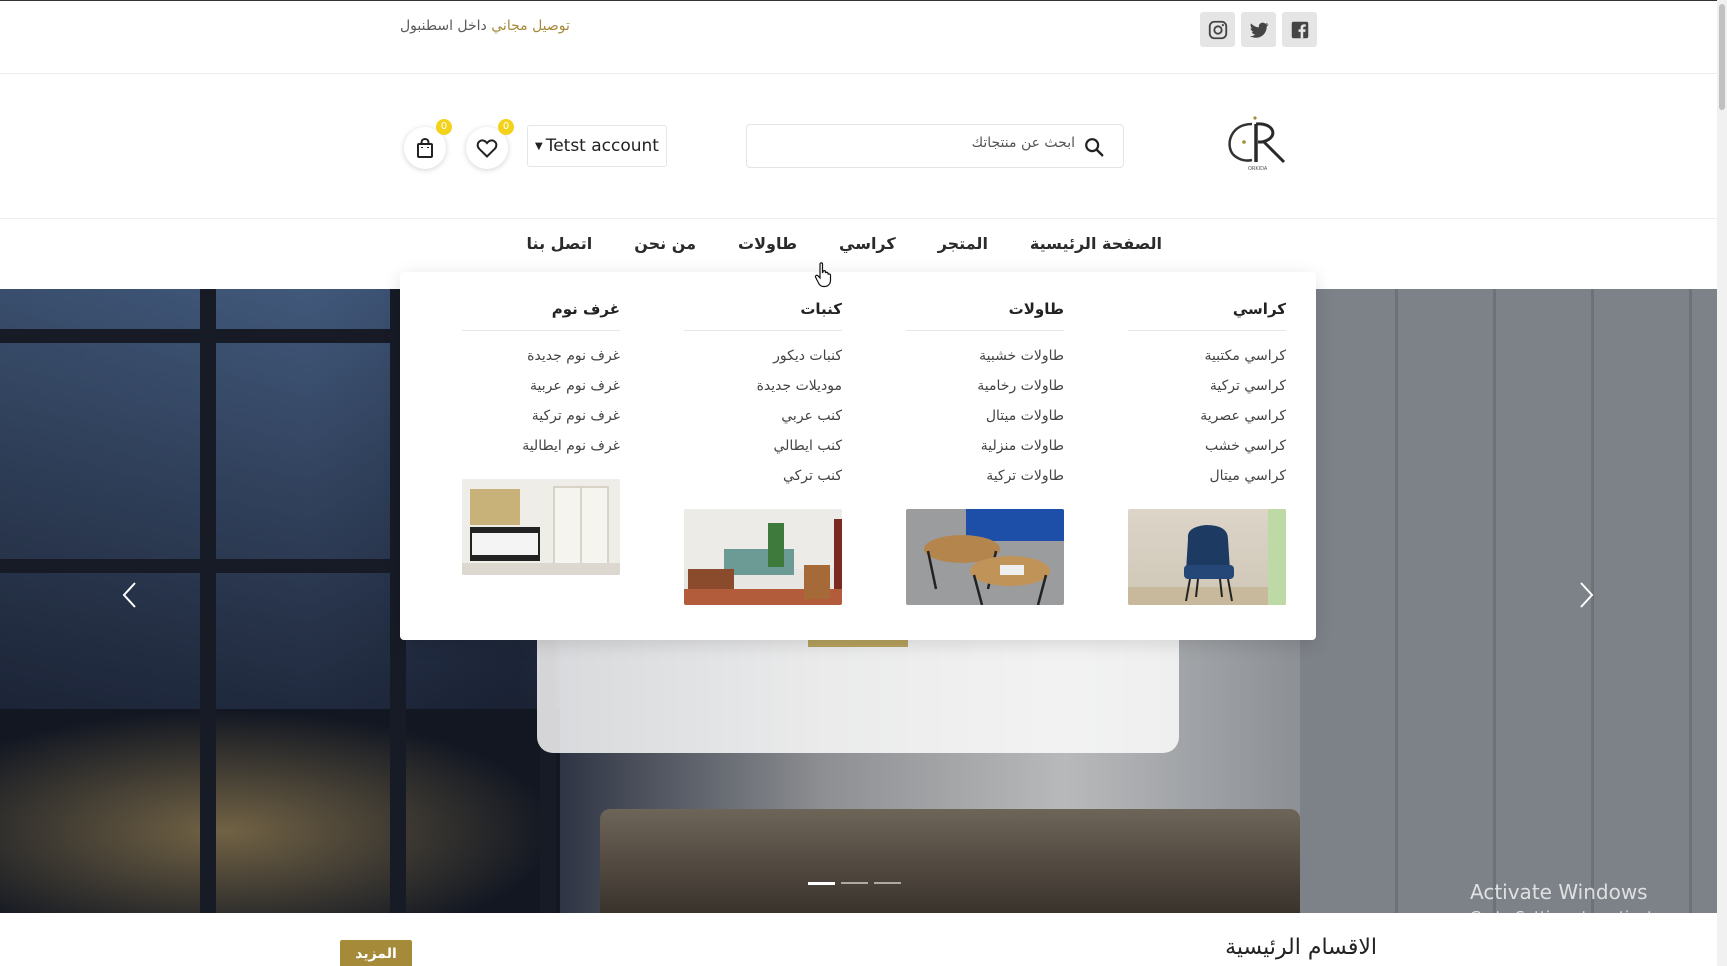 The width and height of the screenshot is (1727, 966). I want to click on mega-link: كراسي ميتال, so click(1207, 480).